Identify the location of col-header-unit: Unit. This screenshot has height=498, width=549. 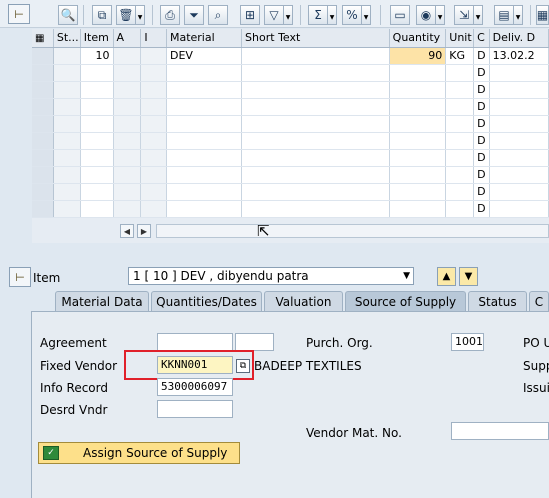
(460, 38).